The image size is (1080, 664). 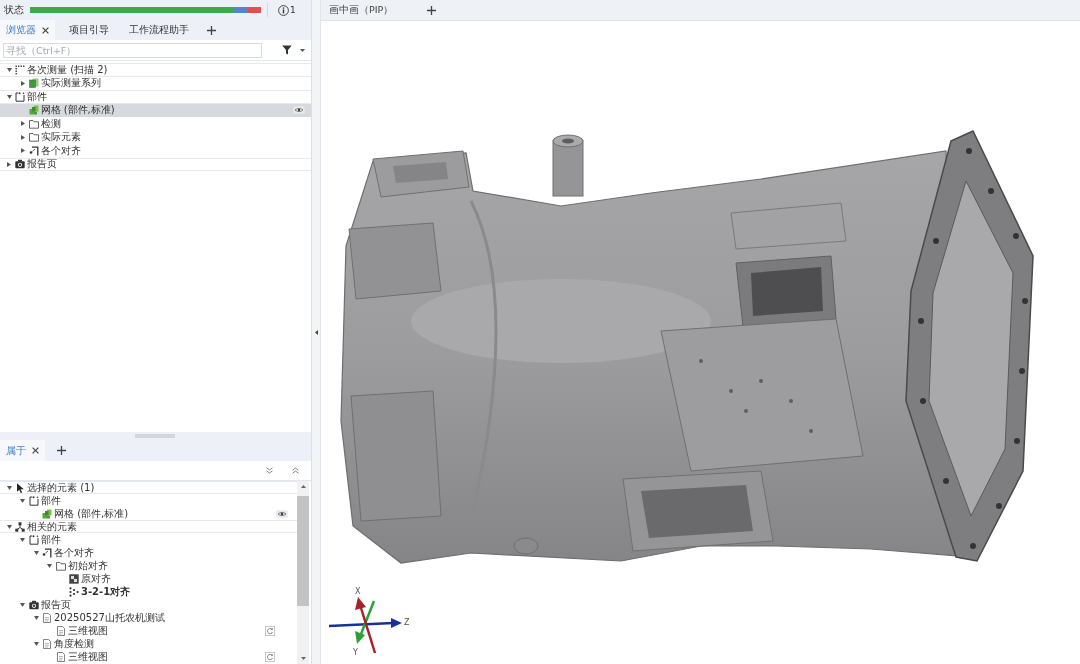 I want to click on tree-item: 各次测量 (扫描 2), so click(x=155, y=70).